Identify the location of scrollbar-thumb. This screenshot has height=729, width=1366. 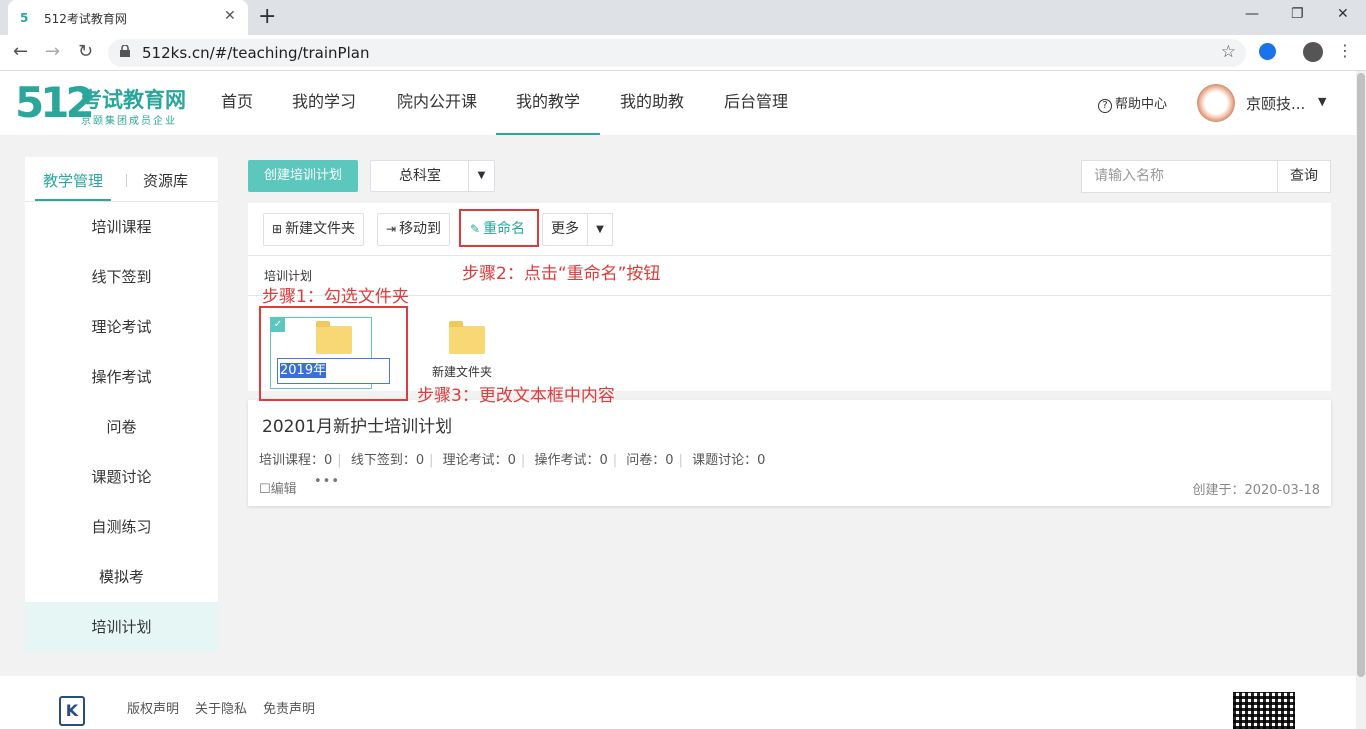
(1361, 375).